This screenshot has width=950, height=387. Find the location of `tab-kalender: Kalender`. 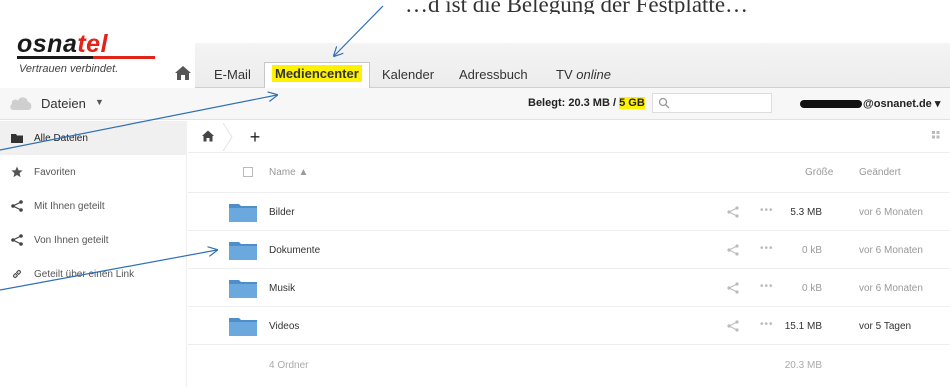

tab-kalender: Kalender is located at coordinates (408, 78).